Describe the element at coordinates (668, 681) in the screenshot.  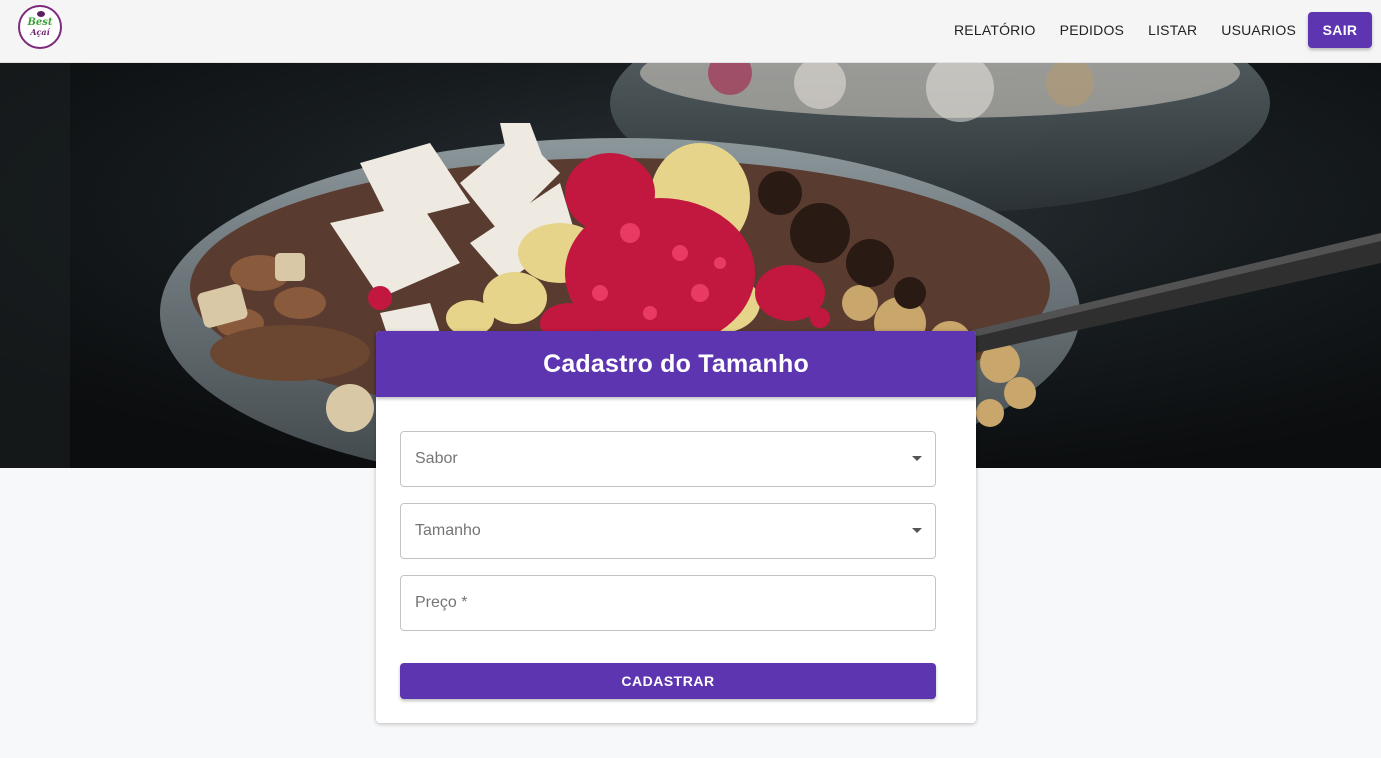
I see `submit-button: CADASTRAR` at that location.